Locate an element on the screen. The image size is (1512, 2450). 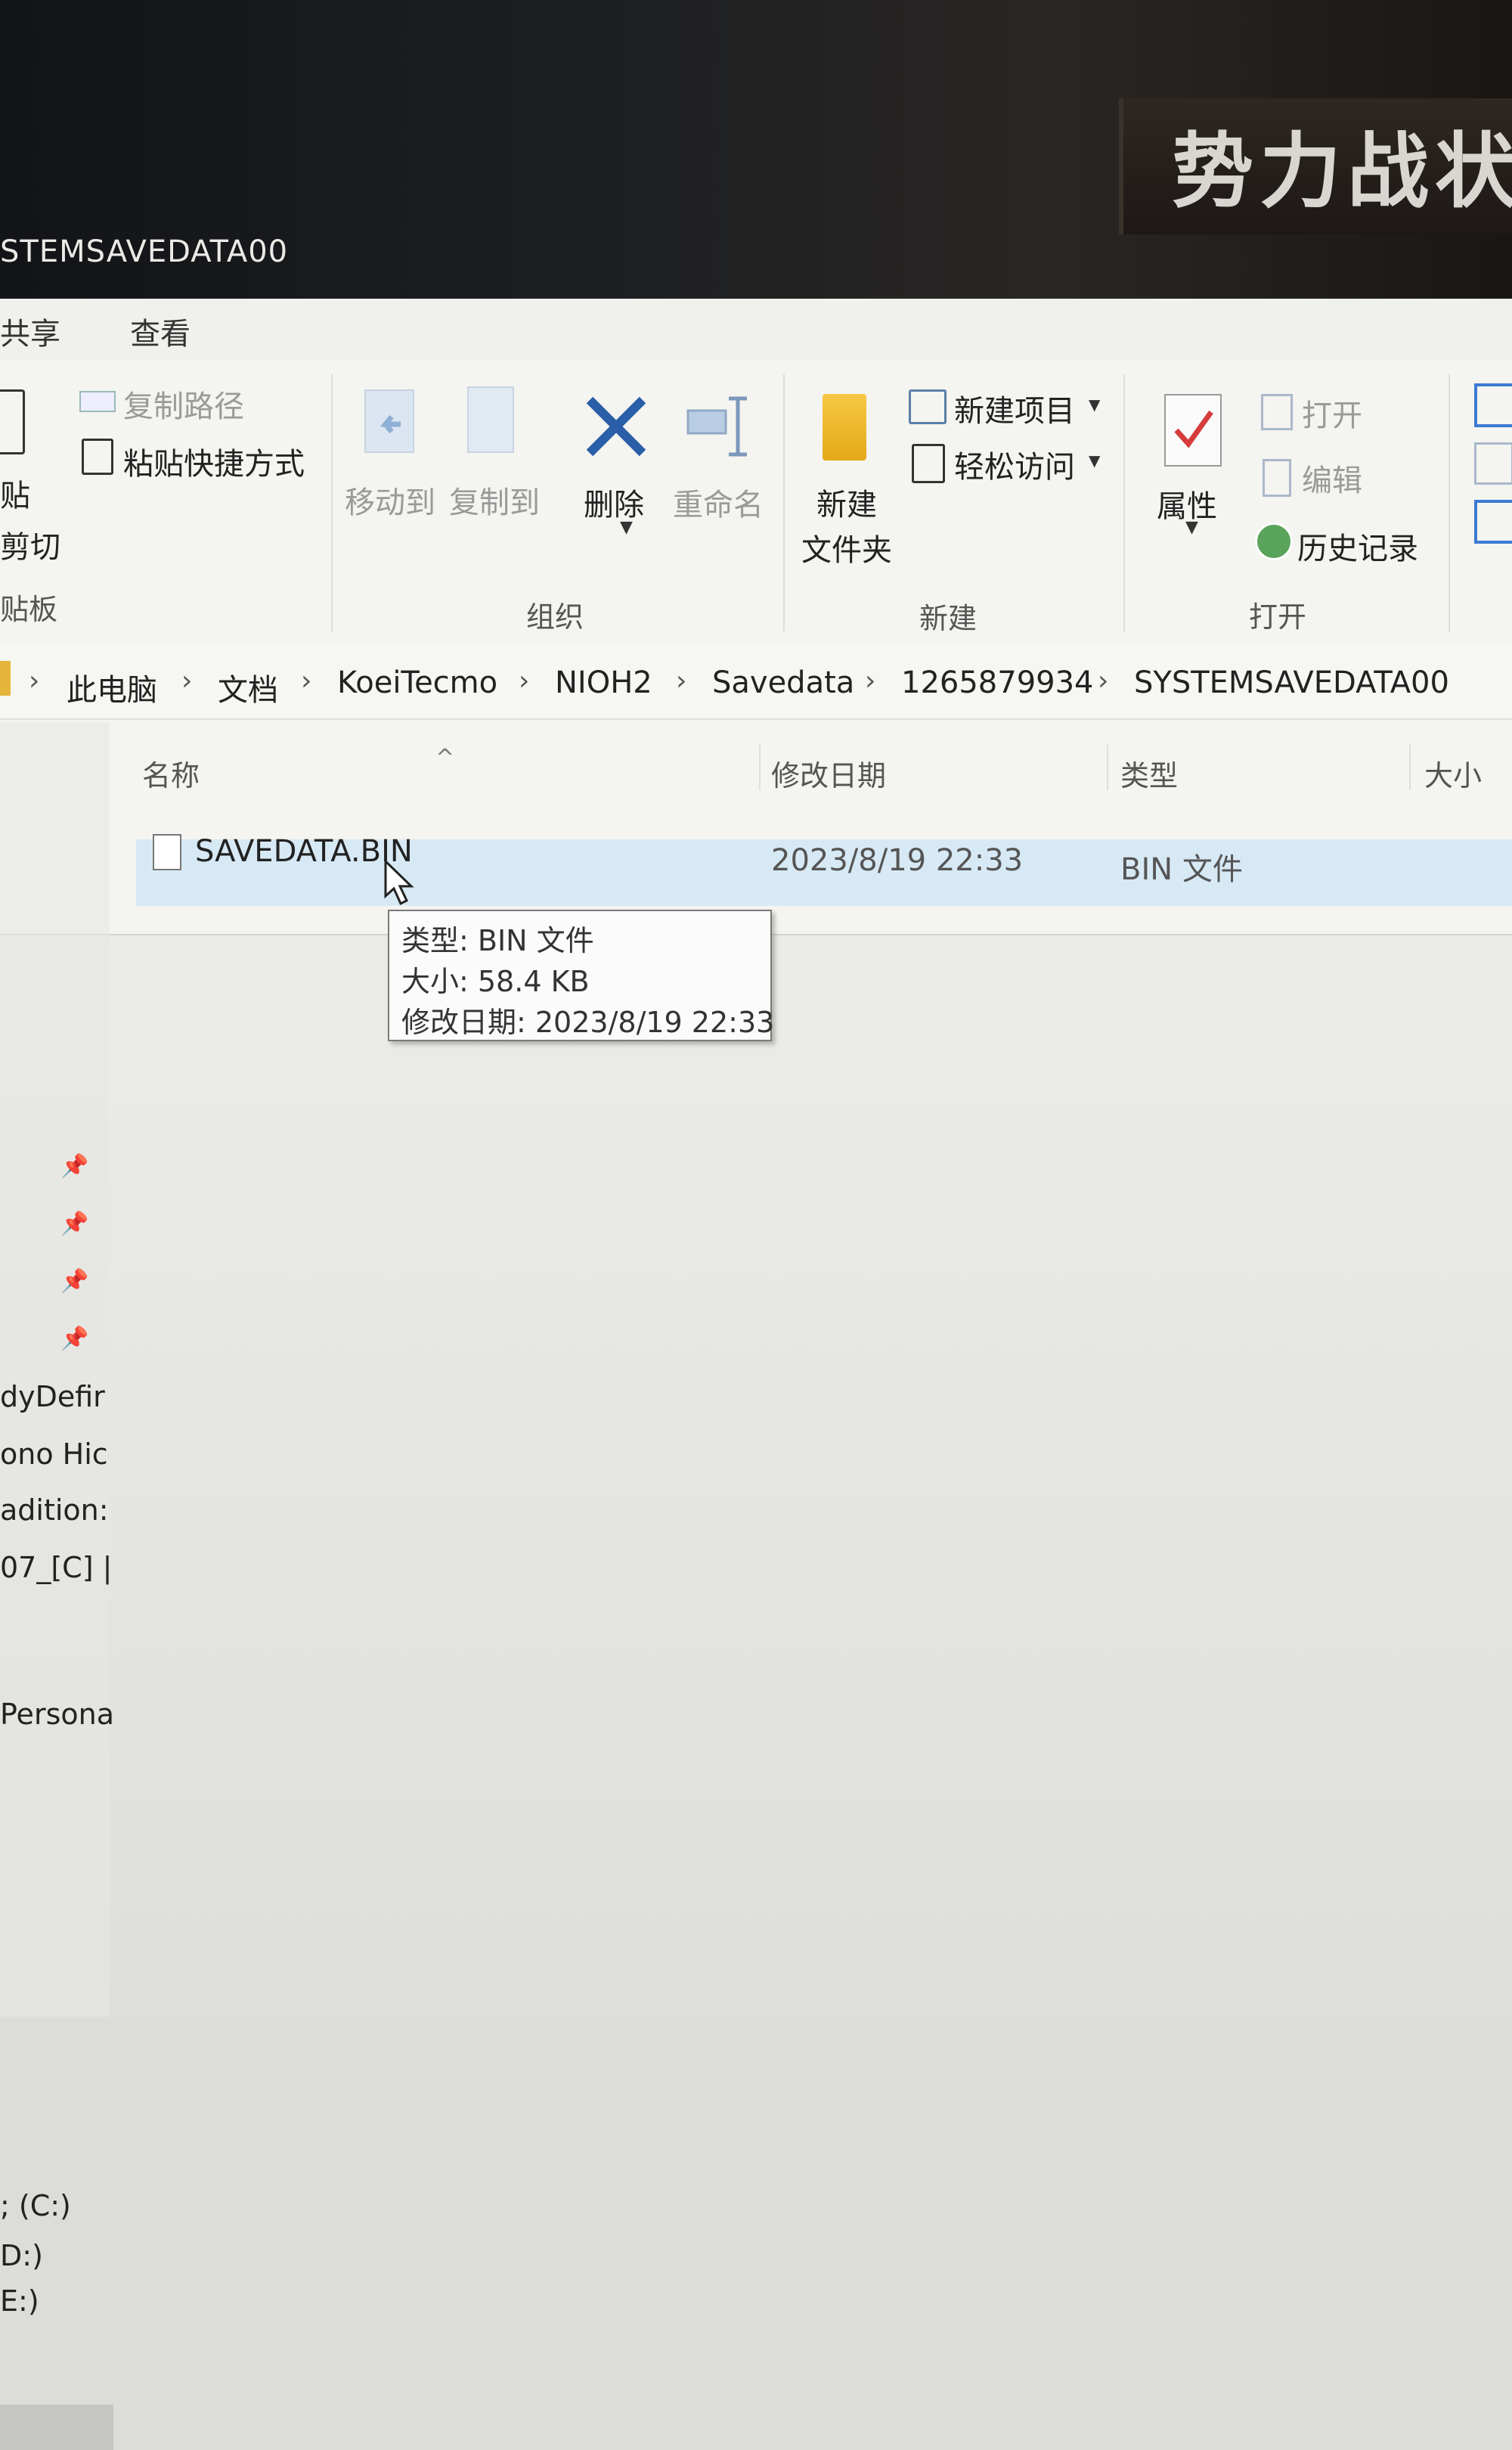
open-button: 打开 is located at coordinates (1332, 413).